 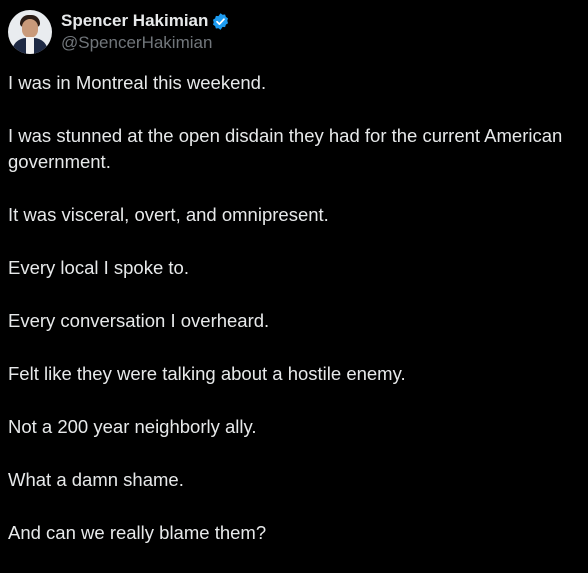 I want to click on avatar-shirt, so click(x=30, y=45).